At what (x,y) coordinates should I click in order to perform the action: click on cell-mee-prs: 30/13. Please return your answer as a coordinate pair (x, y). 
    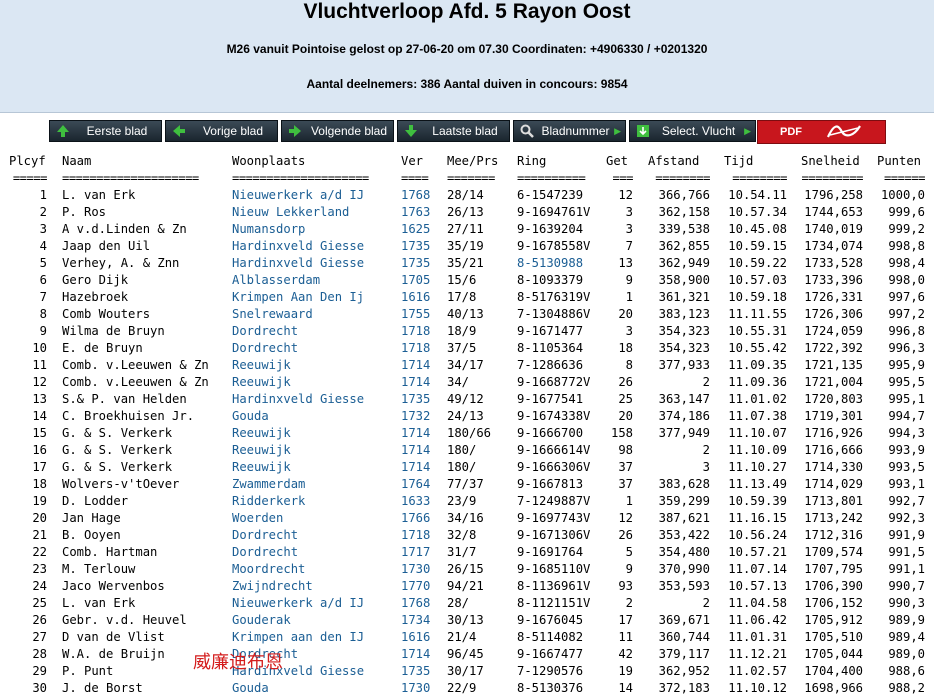
    Looking at the image, I should click on (465, 620).